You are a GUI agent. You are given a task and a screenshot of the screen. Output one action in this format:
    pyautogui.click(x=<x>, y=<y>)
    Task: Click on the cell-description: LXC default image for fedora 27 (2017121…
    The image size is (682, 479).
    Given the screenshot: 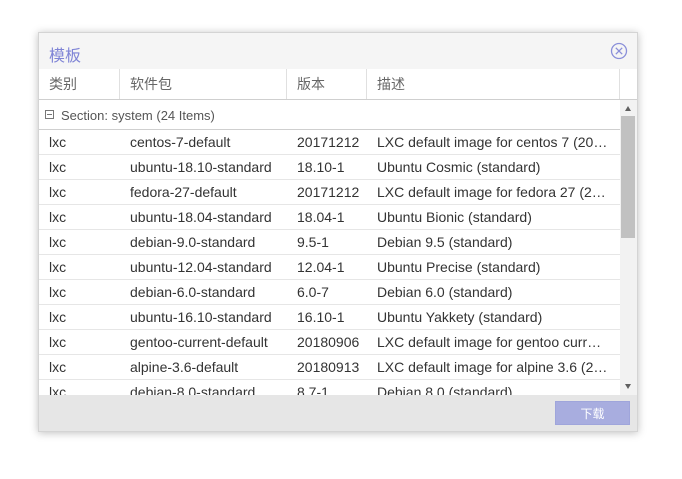 What is the action you would take?
    pyautogui.click(x=498, y=192)
    